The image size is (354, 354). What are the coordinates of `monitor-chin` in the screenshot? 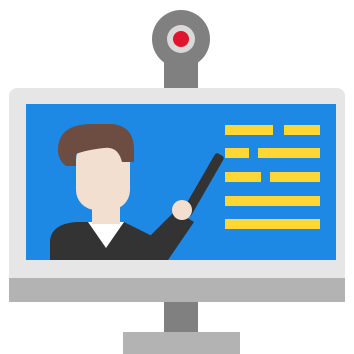 It's located at (177, 290).